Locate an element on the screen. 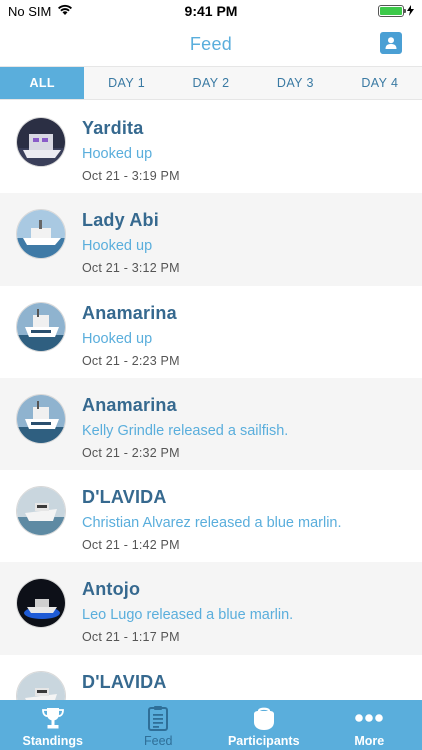 The image size is (422, 750). boat-name: Yardita is located at coordinates (113, 128).